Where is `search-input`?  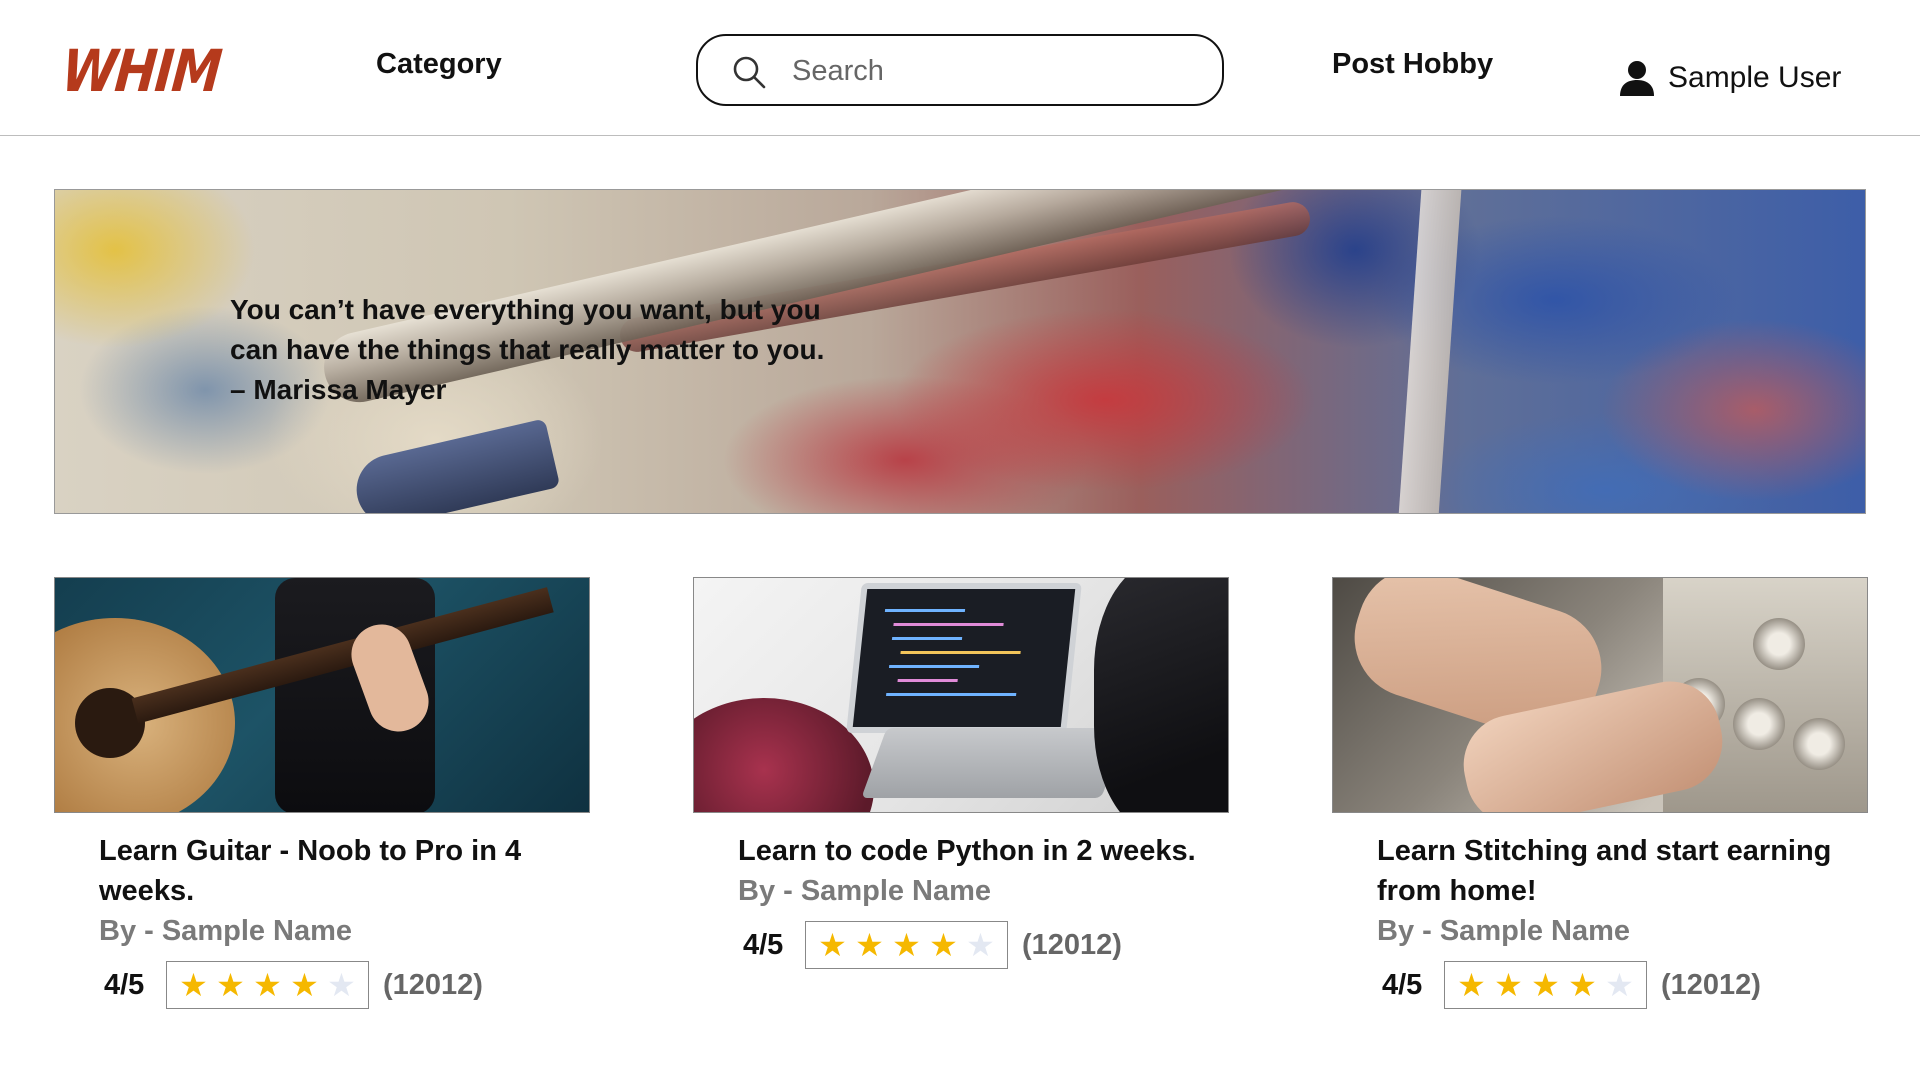
search-input is located at coordinates (997, 71).